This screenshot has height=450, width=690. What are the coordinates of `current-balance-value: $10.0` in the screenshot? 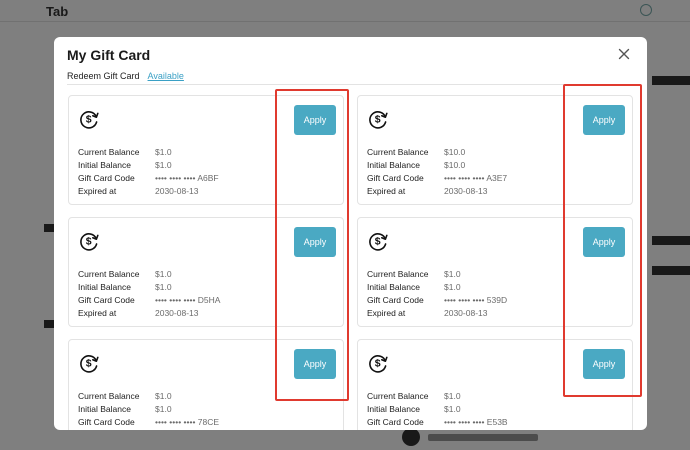 It's located at (455, 151).